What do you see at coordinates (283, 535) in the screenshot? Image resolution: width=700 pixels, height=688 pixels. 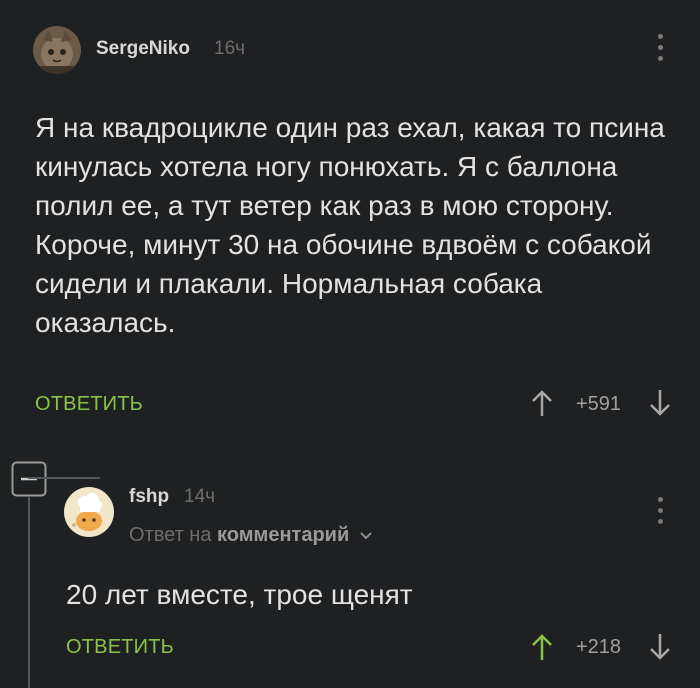 I see `reply-to-target: комментарий` at bounding box center [283, 535].